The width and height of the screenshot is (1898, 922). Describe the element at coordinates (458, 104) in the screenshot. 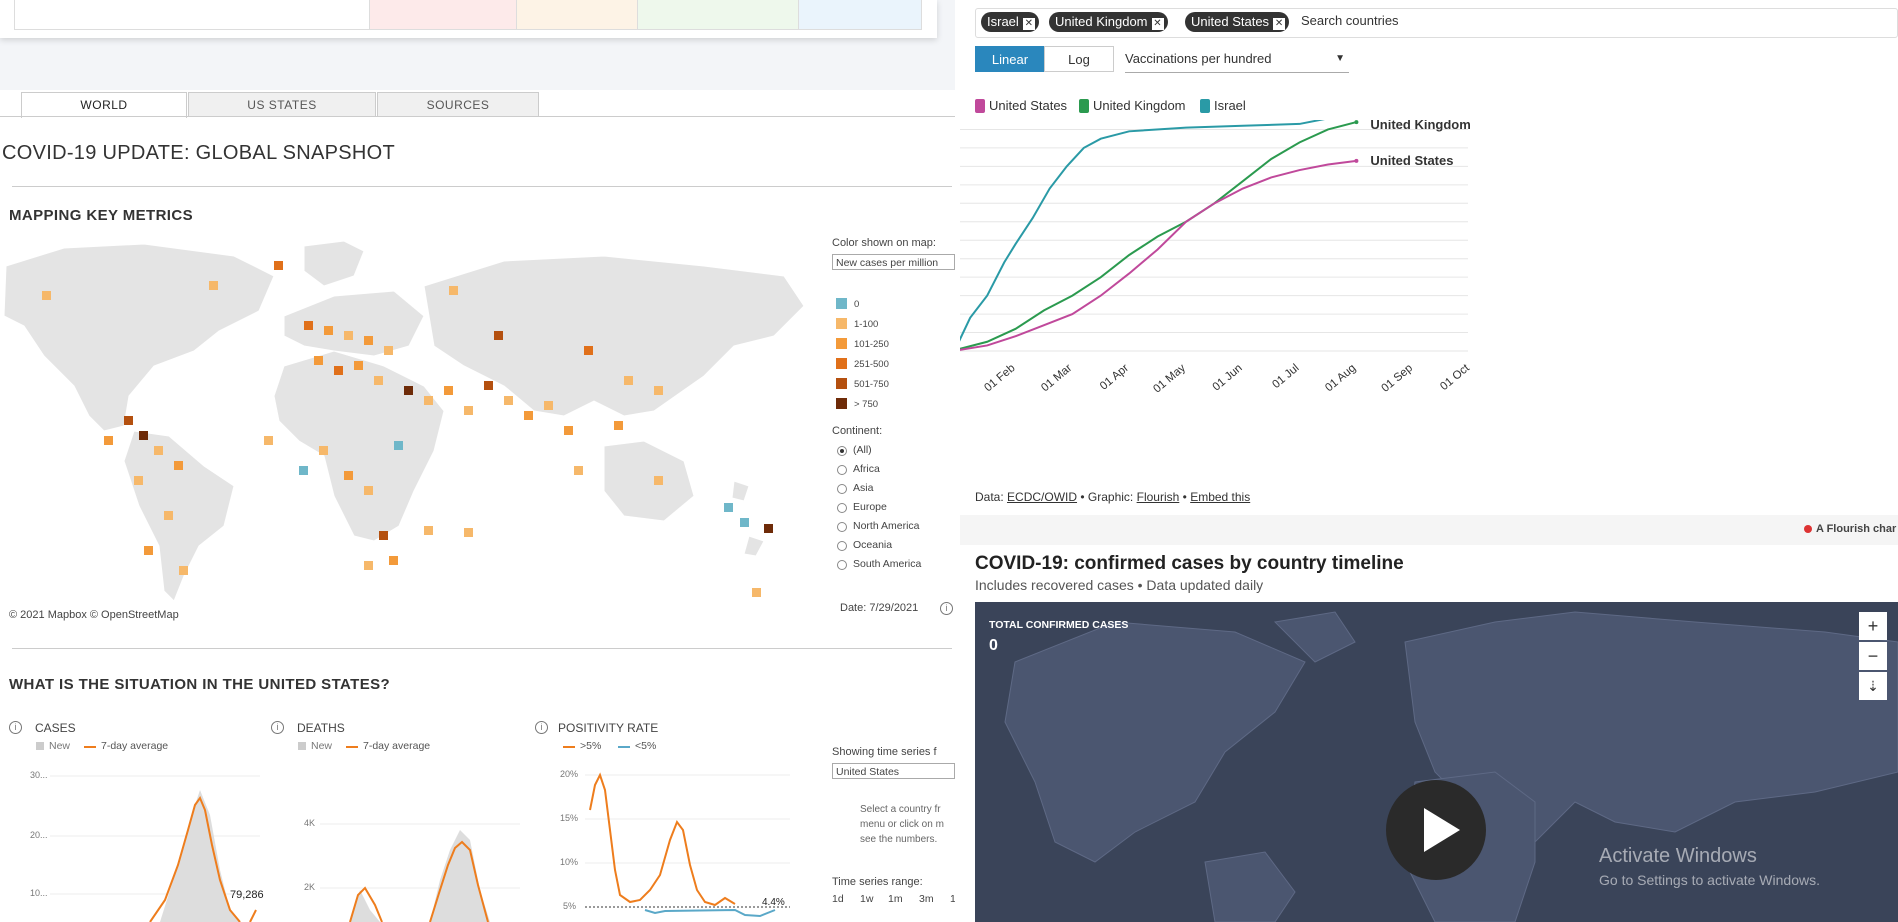

I see `tab-sources: SOURCES` at that location.